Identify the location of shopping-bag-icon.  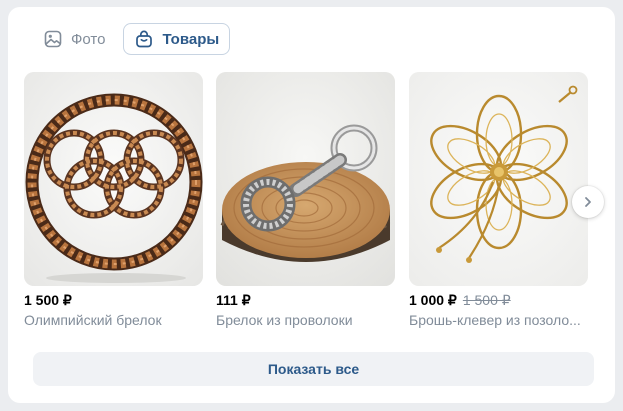
(144, 39).